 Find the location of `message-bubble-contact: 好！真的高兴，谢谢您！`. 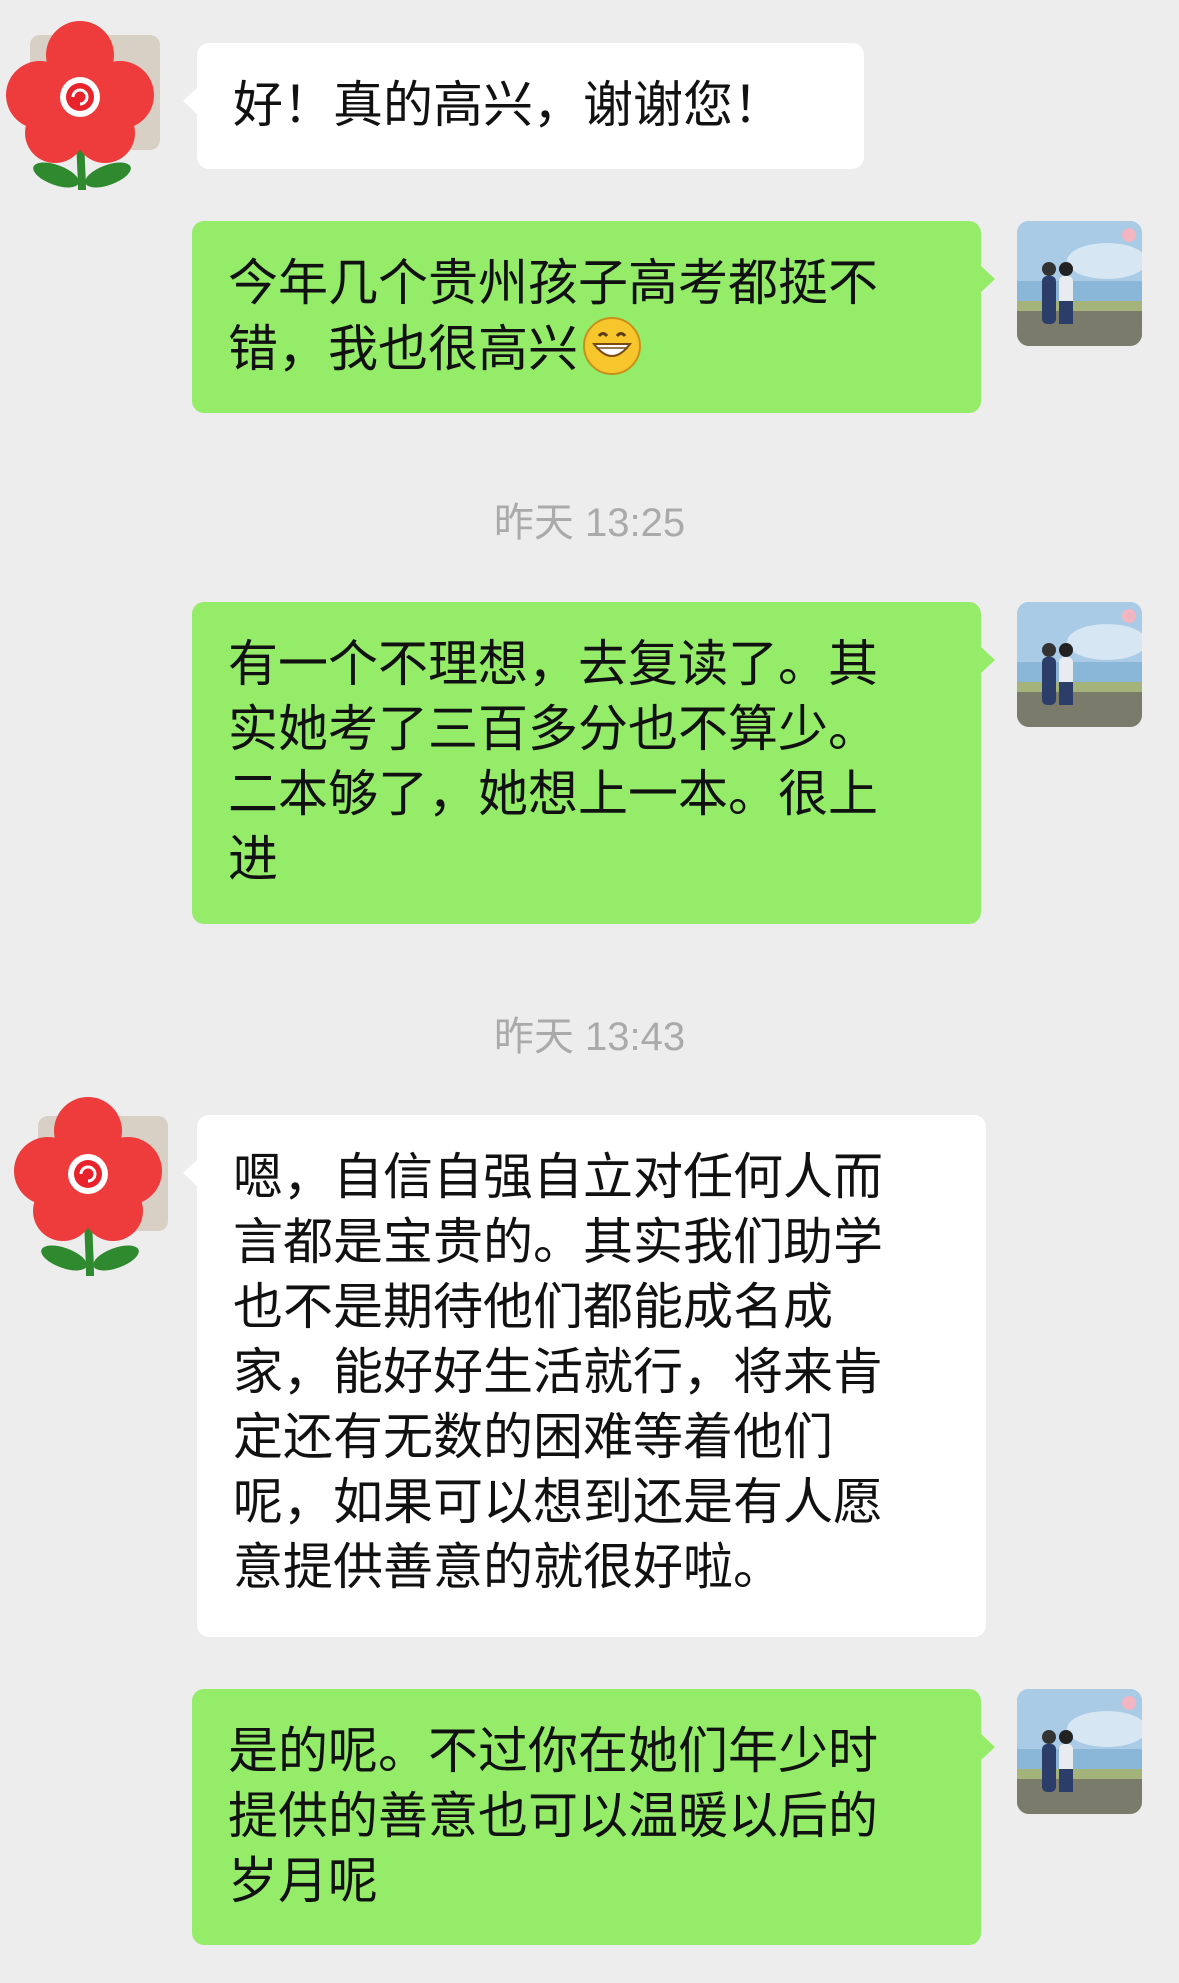

message-bubble-contact: 好！真的高兴，谢谢您！ is located at coordinates (523, 106).